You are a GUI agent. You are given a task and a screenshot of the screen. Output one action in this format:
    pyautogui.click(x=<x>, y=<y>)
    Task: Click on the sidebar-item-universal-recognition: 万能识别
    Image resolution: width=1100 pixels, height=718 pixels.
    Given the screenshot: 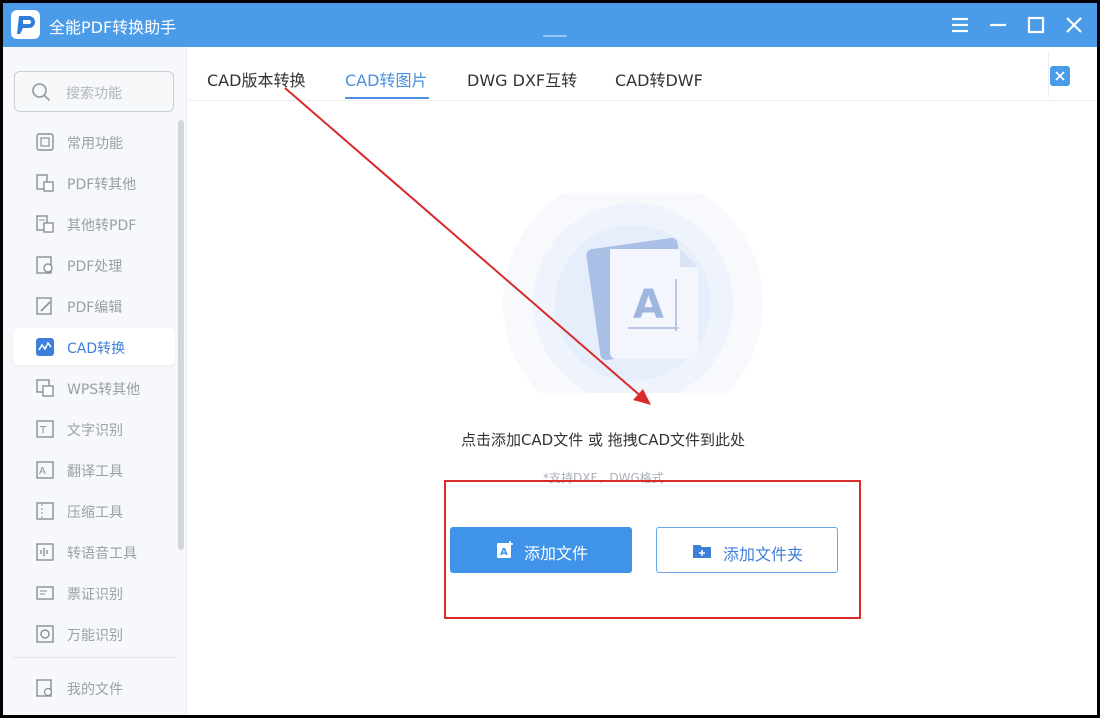 What is the action you would take?
    pyautogui.click(x=94, y=633)
    